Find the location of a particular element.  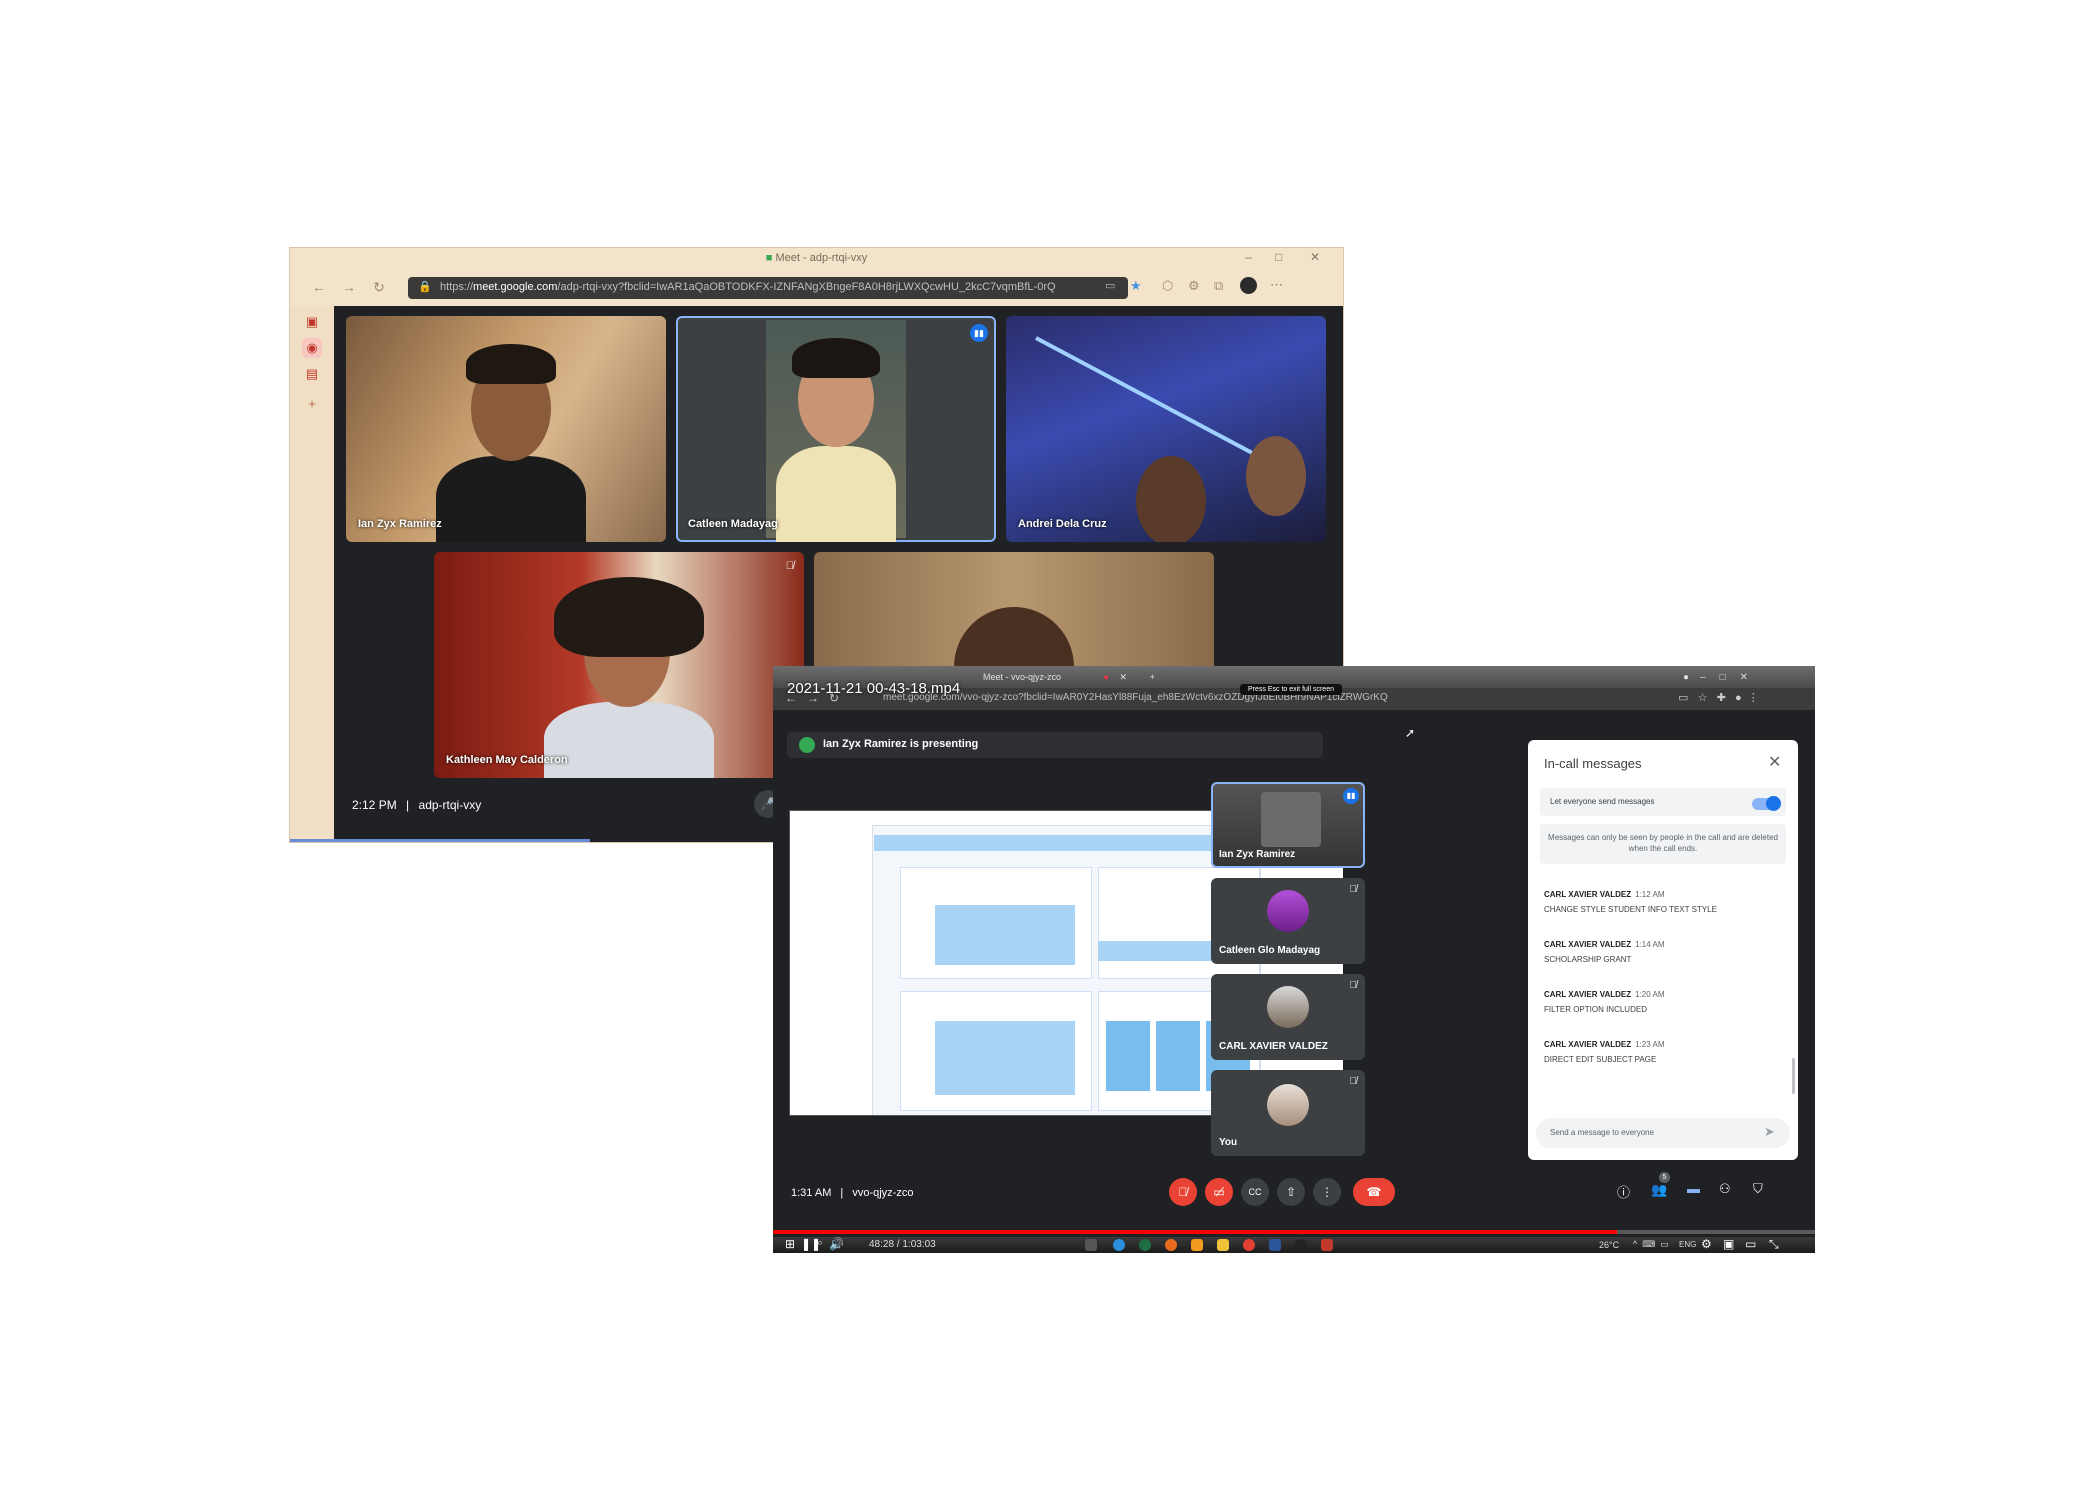

vlc-icon is located at coordinates (1197, 1245).